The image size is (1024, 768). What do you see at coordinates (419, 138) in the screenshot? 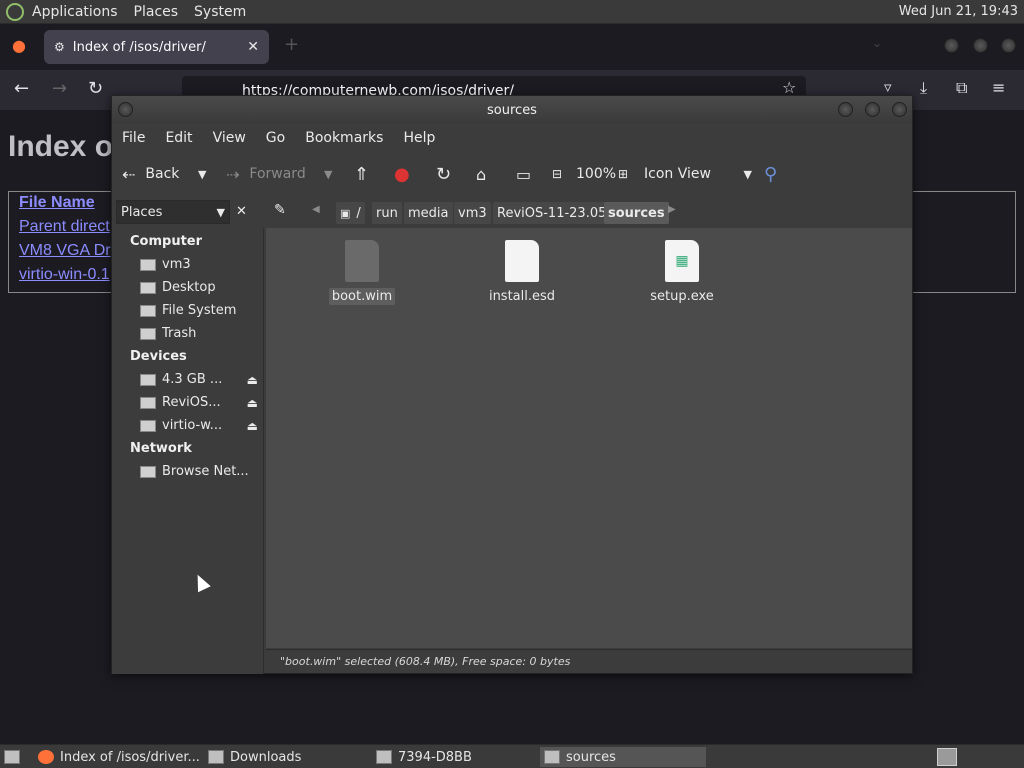
I see `menu-help: Help` at bounding box center [419, 138].